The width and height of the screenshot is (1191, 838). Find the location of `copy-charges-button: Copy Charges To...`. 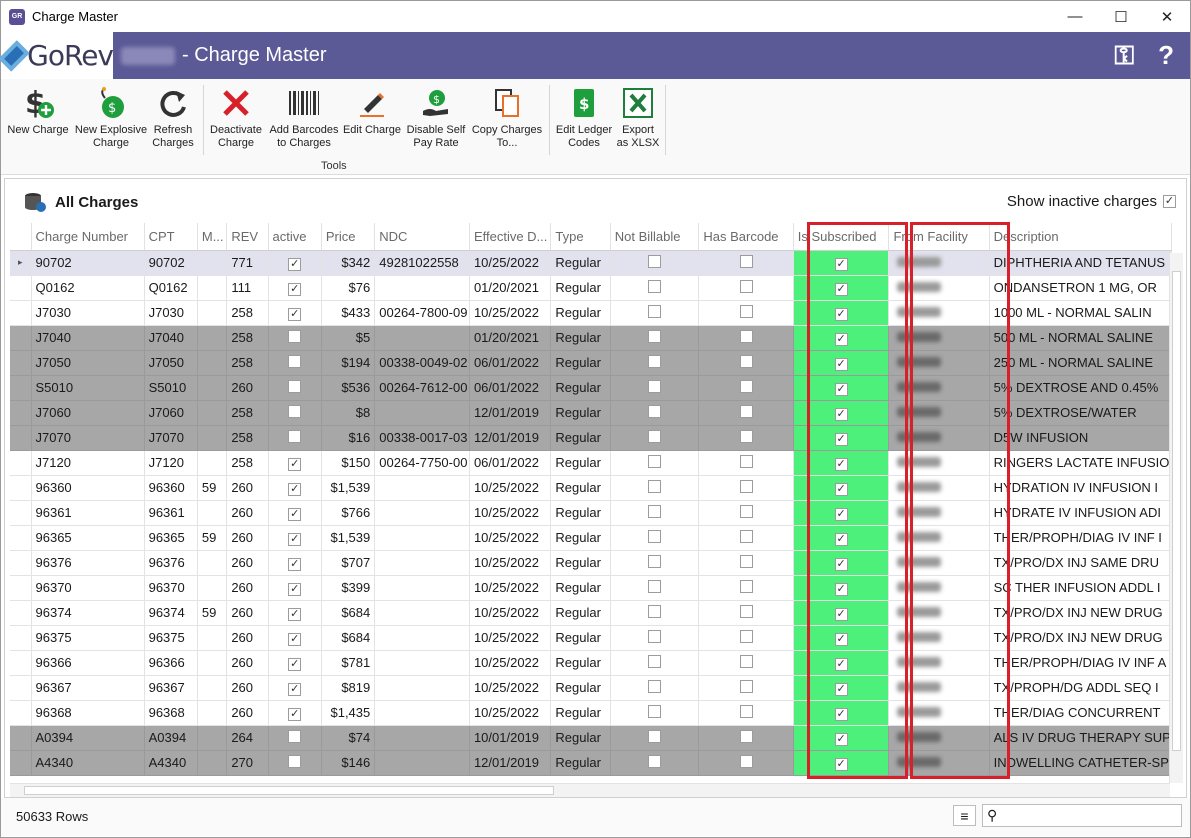

copy-charges-button: Copy Charges To... is located at coordinates (507, 117).